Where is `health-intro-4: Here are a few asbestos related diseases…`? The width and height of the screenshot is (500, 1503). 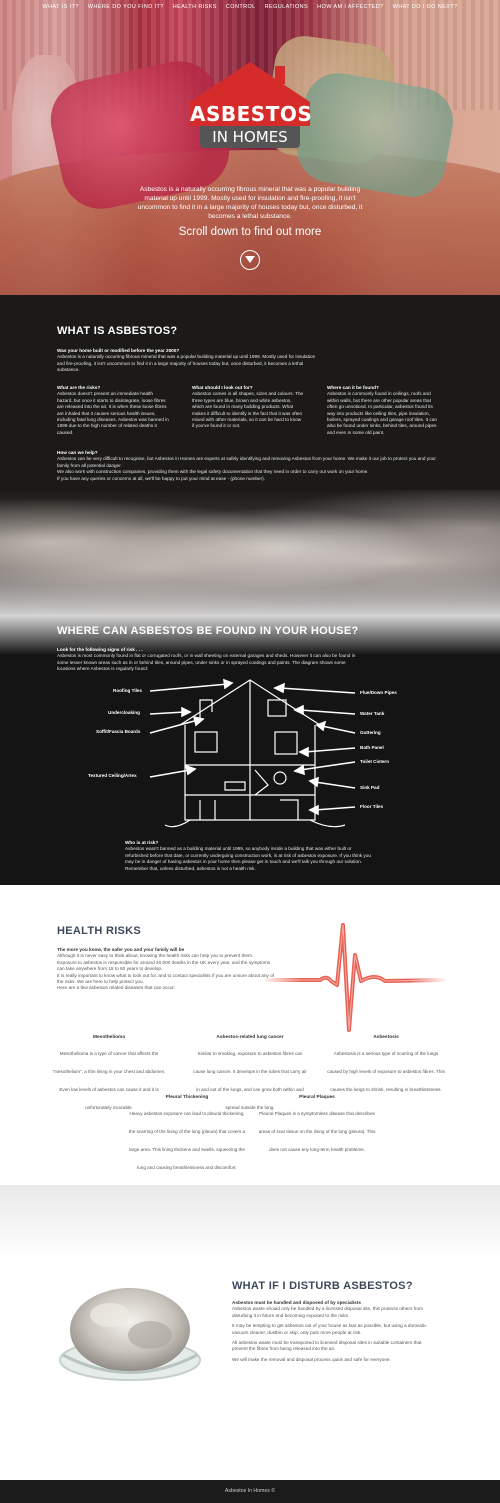
health-intro-4: Here are a few asbestos related diseases… is located at coordinates (116, 988).